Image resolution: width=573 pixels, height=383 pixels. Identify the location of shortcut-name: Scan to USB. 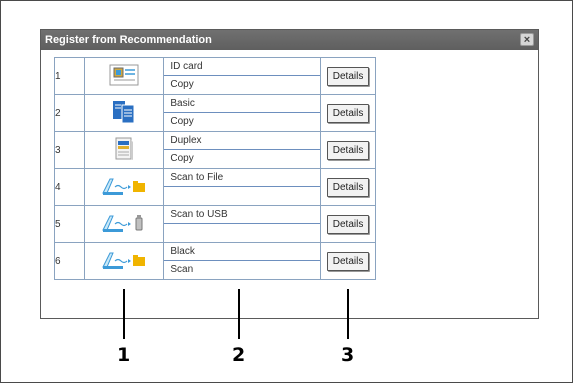
(242, 215).